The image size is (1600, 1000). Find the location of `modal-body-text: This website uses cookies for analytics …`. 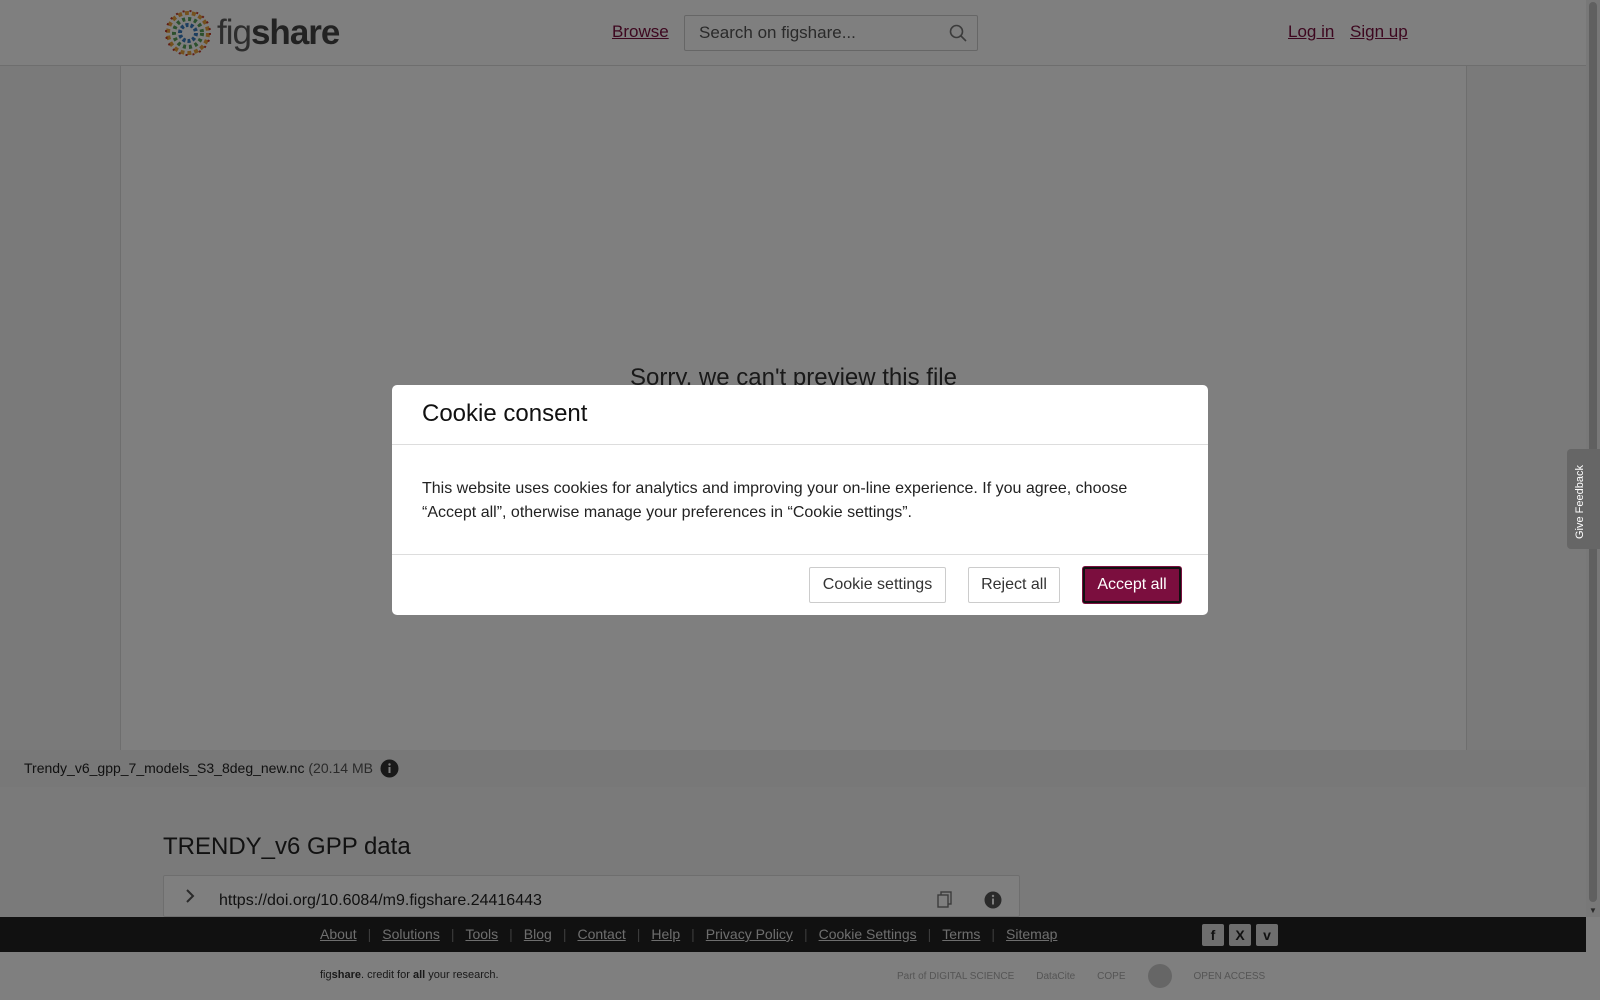

modal-body-text: This website uses cookies for analytics … is located at coordinates (775, 500).